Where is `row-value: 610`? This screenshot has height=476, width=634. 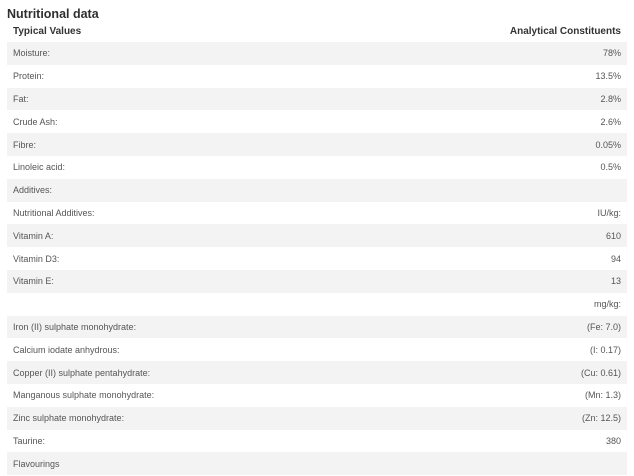 row-value: 610 is located at coordinates (503, 236).